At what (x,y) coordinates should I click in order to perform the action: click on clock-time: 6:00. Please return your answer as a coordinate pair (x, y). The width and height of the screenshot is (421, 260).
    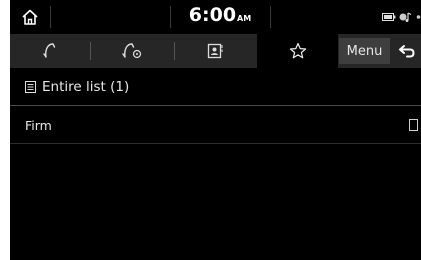
    Looking at the image, I should click on (212, 15).